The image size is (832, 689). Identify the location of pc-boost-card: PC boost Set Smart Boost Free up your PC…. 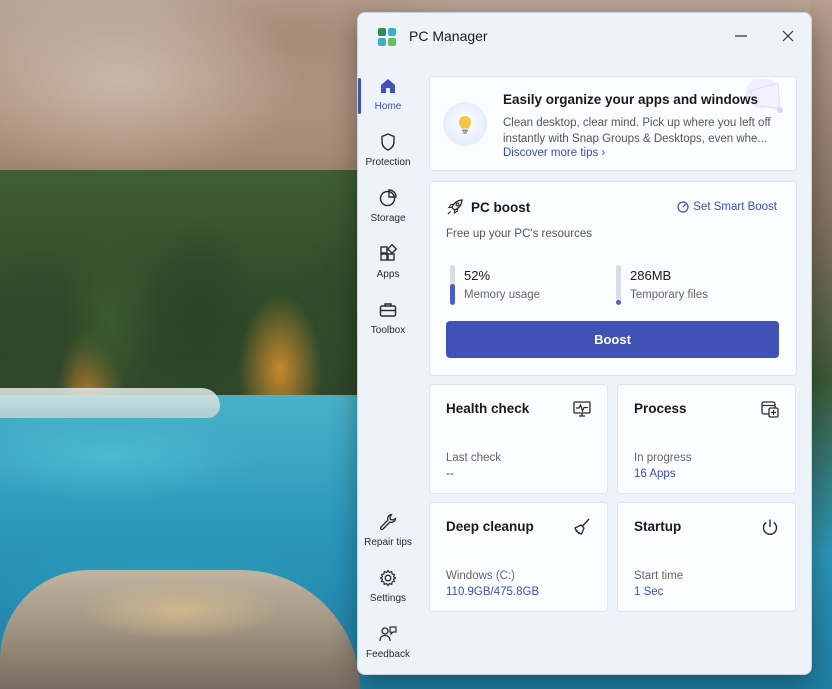
(613, 278).